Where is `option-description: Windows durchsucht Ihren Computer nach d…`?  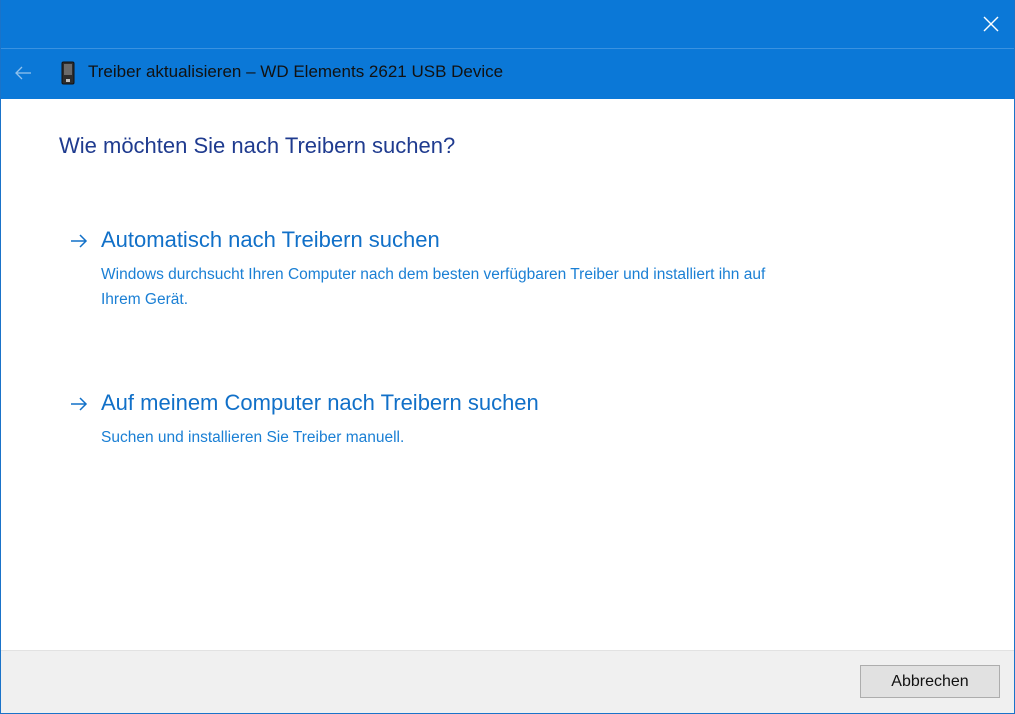 option-description: Windows durchsucht Ihren Computer nach d… is located at coordinates (433, 287).